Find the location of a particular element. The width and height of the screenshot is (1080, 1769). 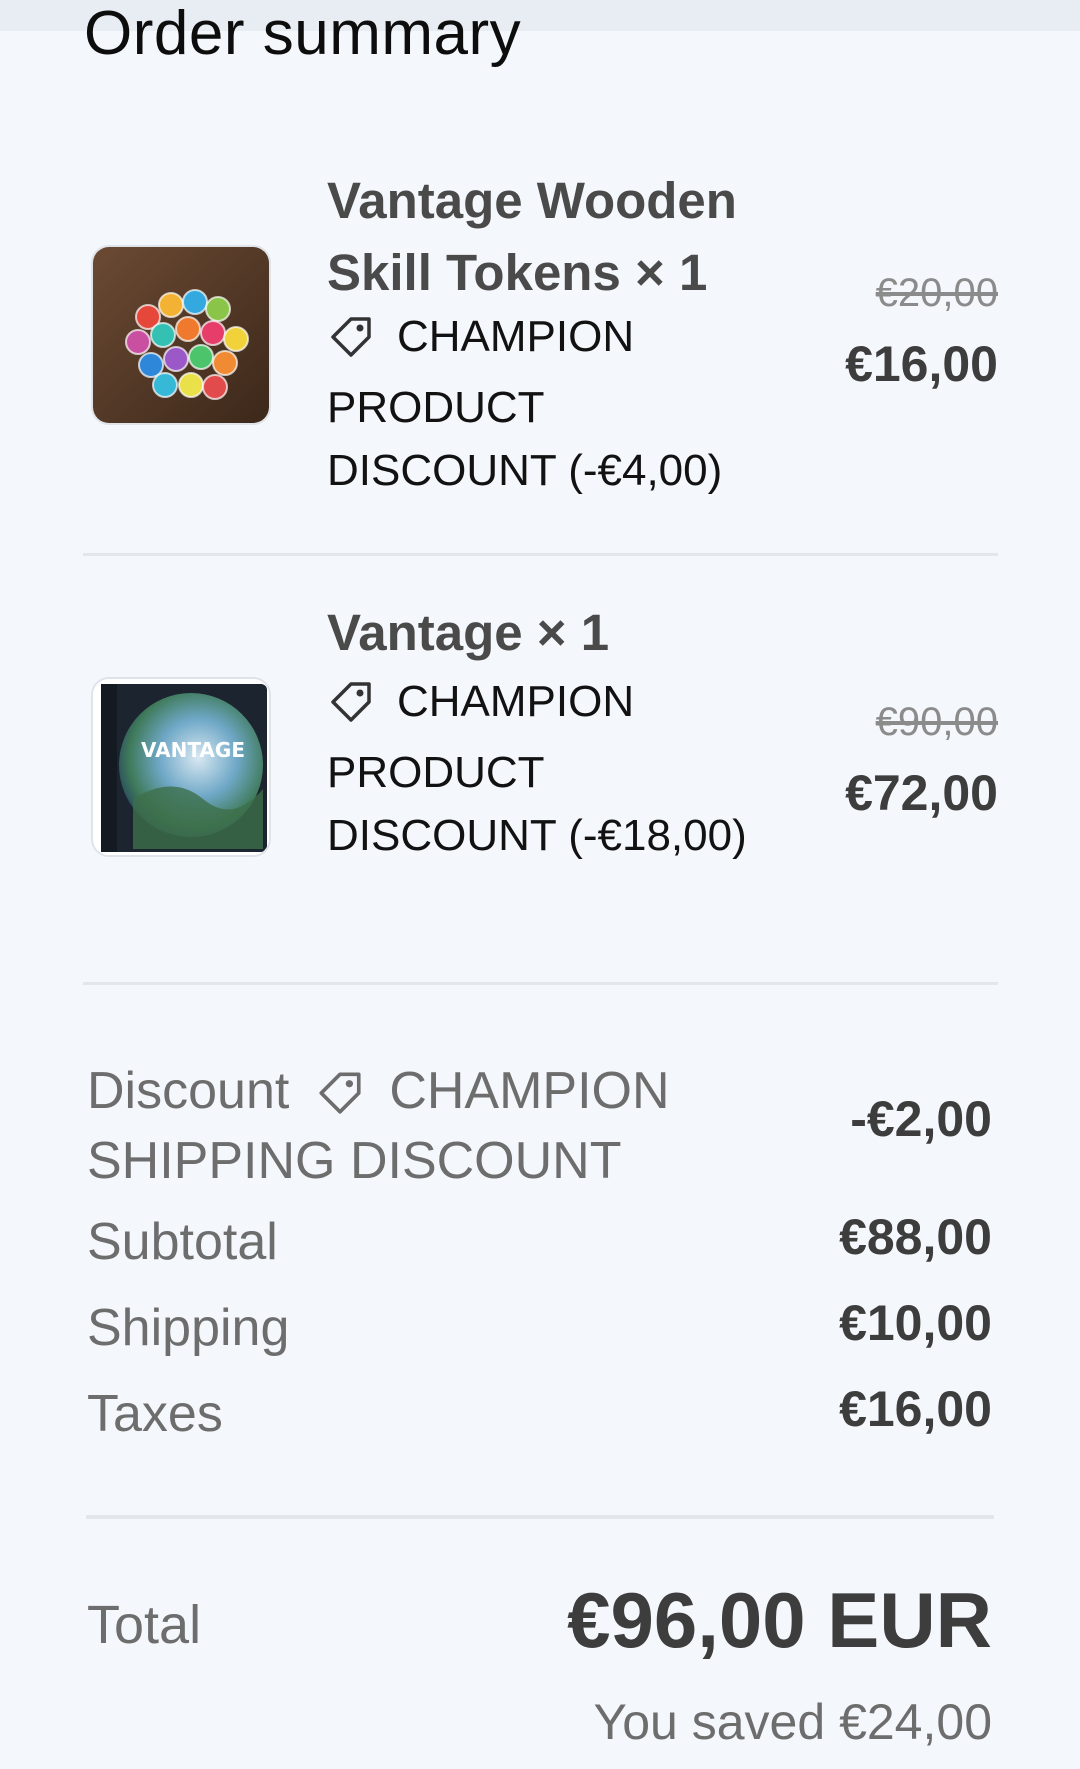

taxes-label: Taxes is located at coordinates (155, 1414).